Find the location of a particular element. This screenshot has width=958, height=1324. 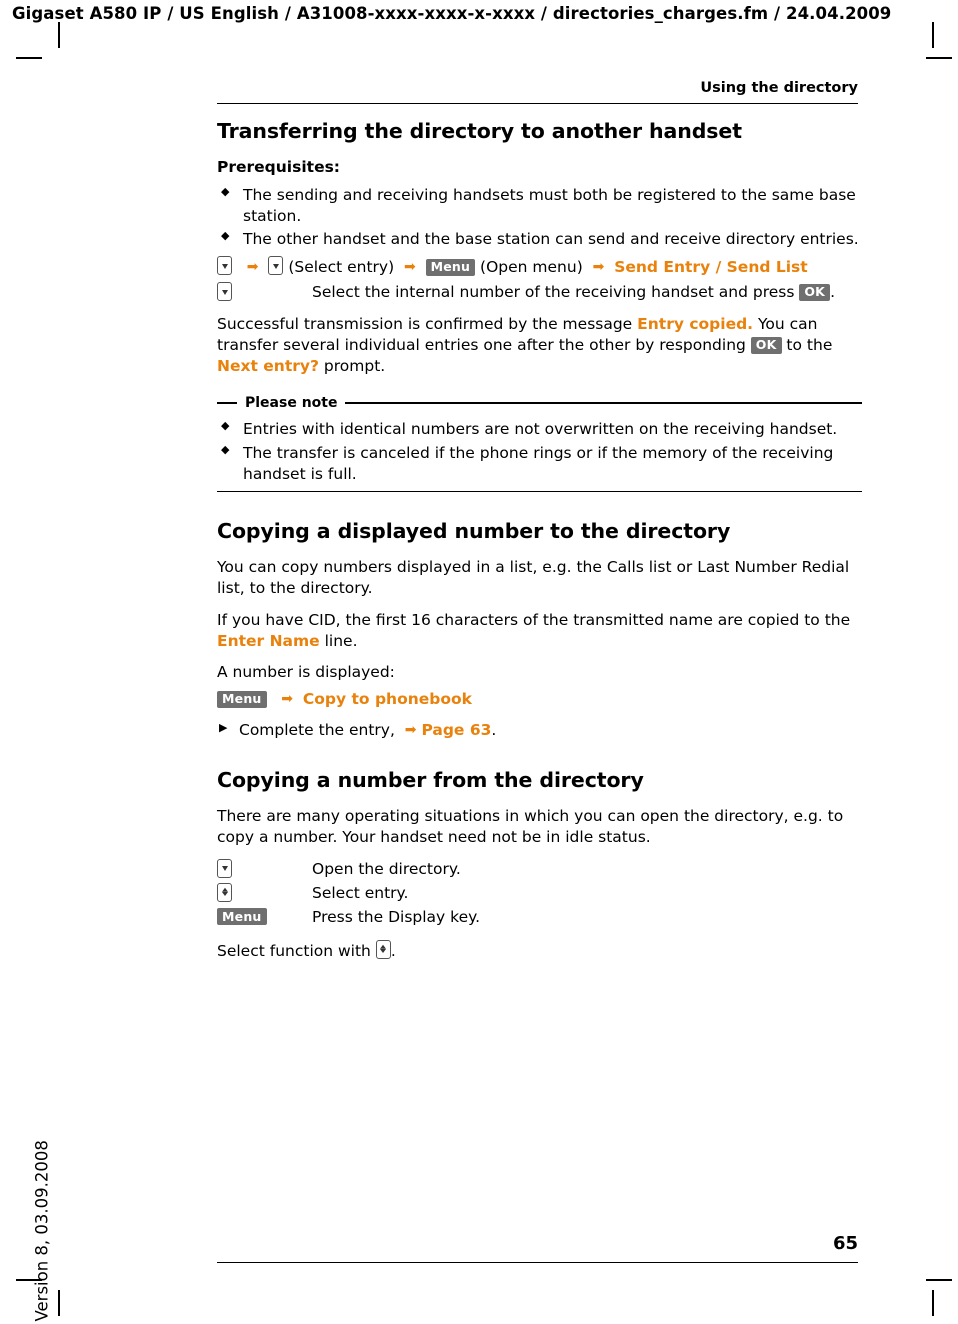

page-reference-link: Page 63 is located at coordinates (456, 730).